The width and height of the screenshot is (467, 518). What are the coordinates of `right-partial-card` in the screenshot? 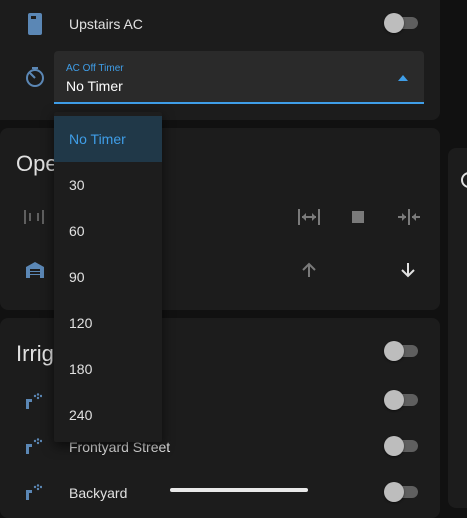 It's located at (457, 328).